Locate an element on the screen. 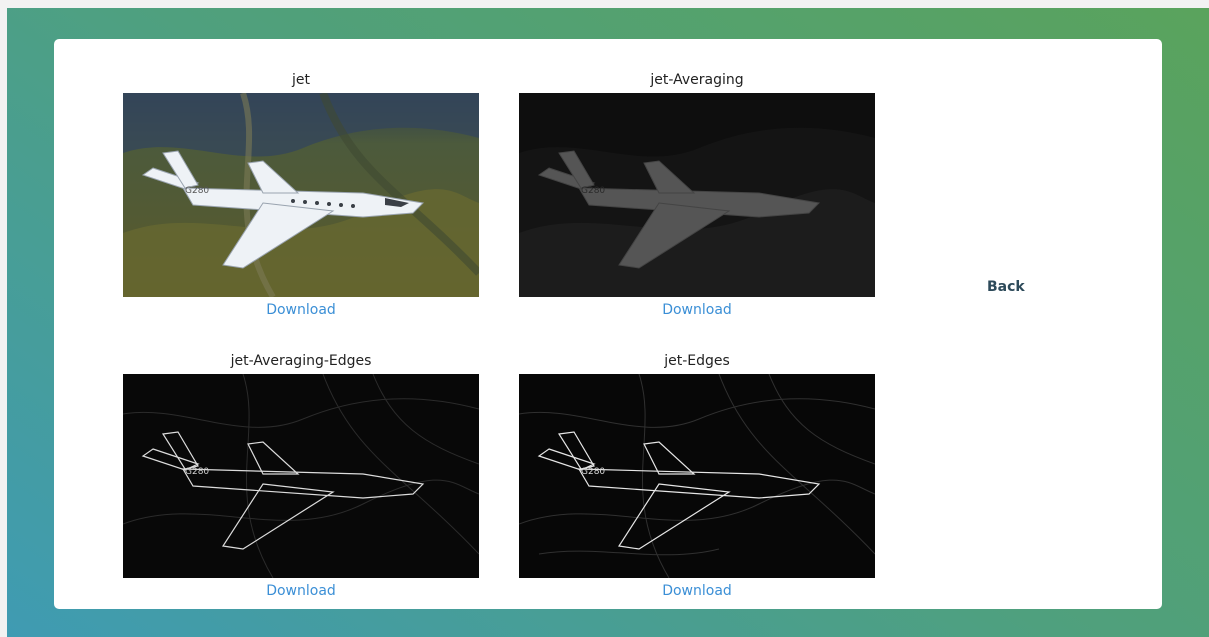  back-link: Back is located at coordinates (1006, 287).